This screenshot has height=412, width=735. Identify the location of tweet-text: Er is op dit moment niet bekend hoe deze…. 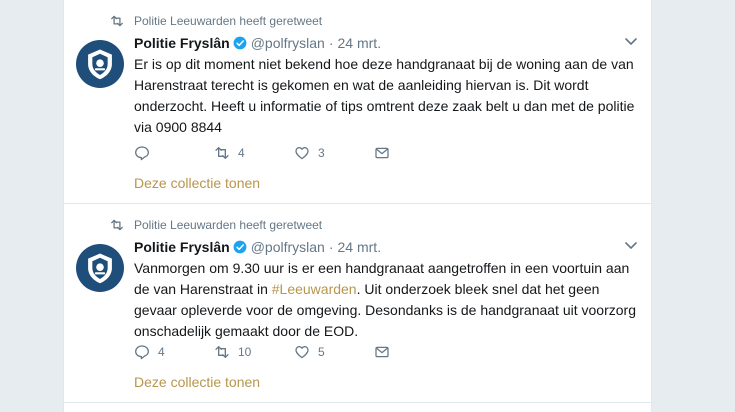
(384, 95).